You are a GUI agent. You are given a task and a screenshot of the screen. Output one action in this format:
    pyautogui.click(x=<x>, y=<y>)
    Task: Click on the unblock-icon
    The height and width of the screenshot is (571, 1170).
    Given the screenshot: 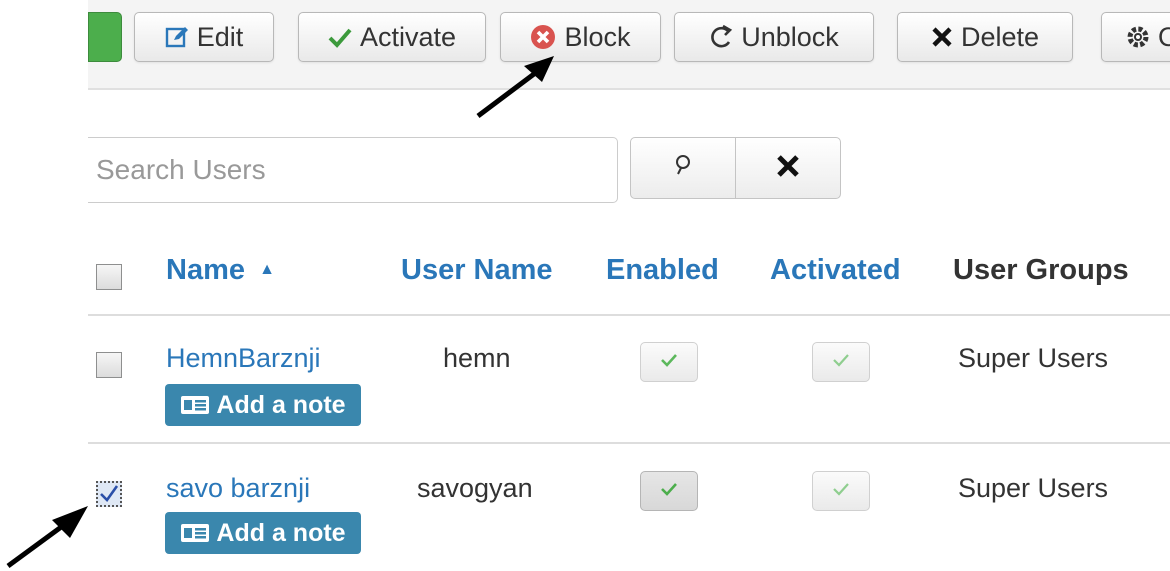 What is the action you would take?
    pyautogui.click(x=721, y=37)
    